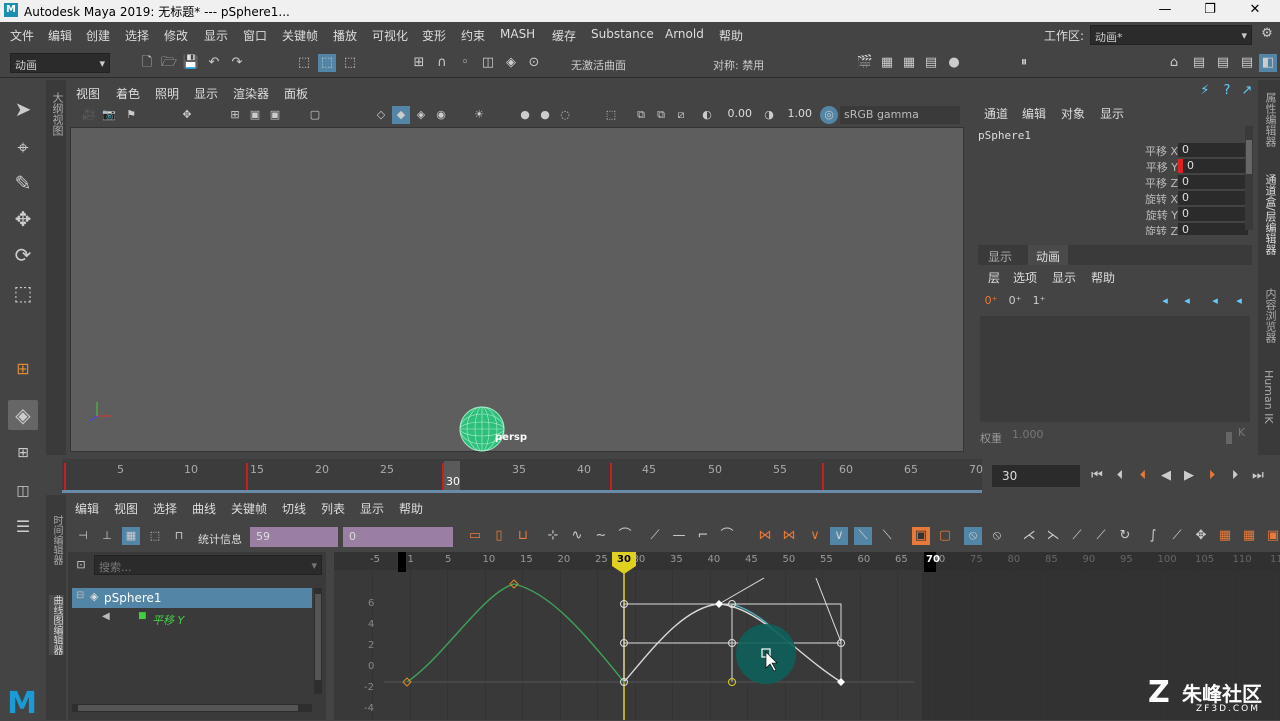 This screenshot has height=721, width=1280. I want to click on post-infinity-icon: ⟋, so click(1101, 536).